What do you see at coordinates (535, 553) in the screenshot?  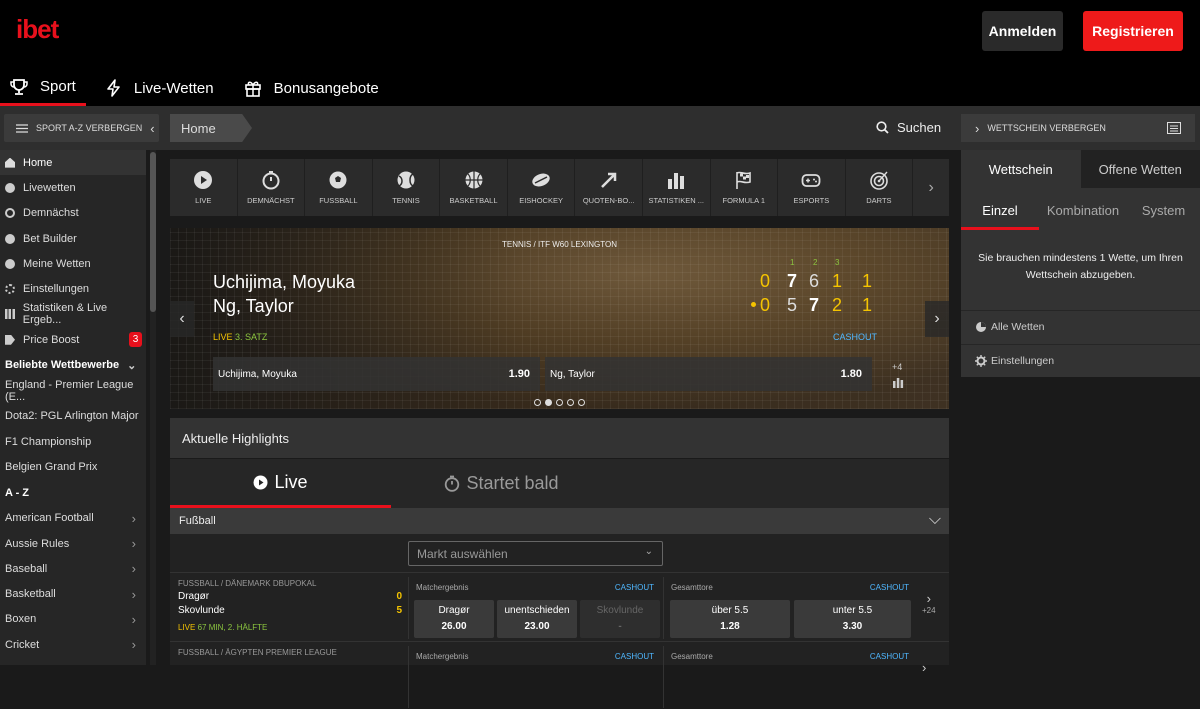 I see `market-select-dropdown: Markt auswählen ⌄` at bounding box center [535, 553].